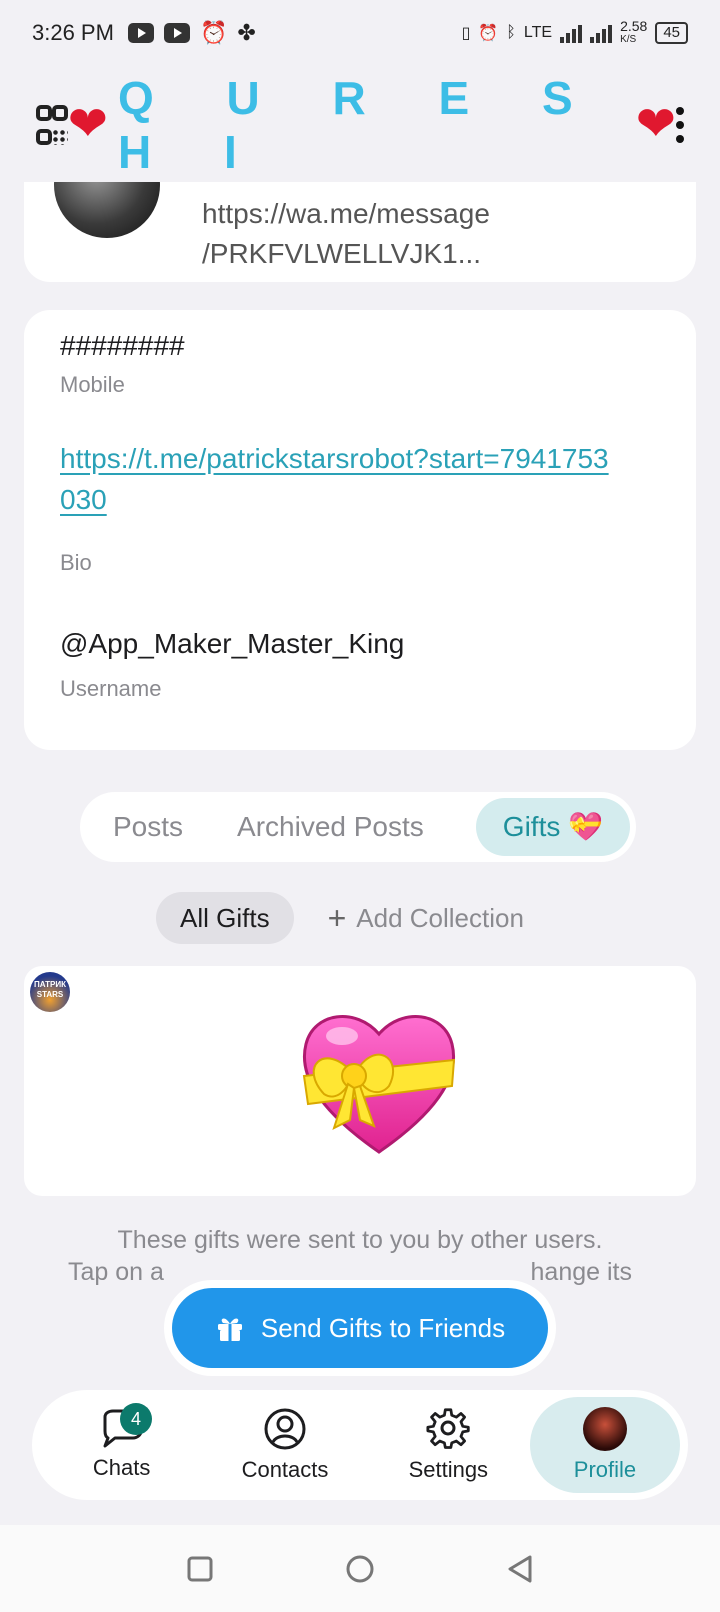 This screenshot has height=1612, width=720. Describe the element at coordinates (285, 1429) in the screenshot. I see `contact-icon` at that location.